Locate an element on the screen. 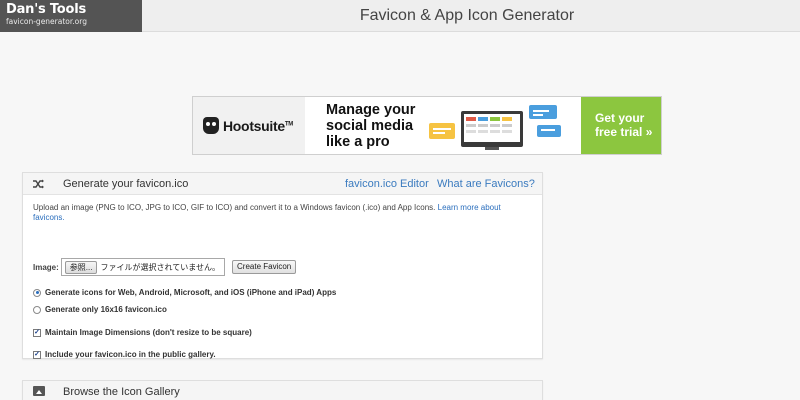 The image size is (800, 400). page-title: Favicon & App Icon Generator is located at coordinates (467, 15).